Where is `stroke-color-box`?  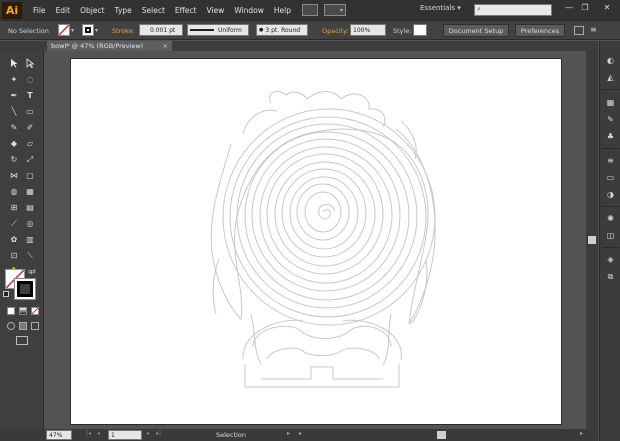
stroke-color-box is located at coordinates (25, 289).